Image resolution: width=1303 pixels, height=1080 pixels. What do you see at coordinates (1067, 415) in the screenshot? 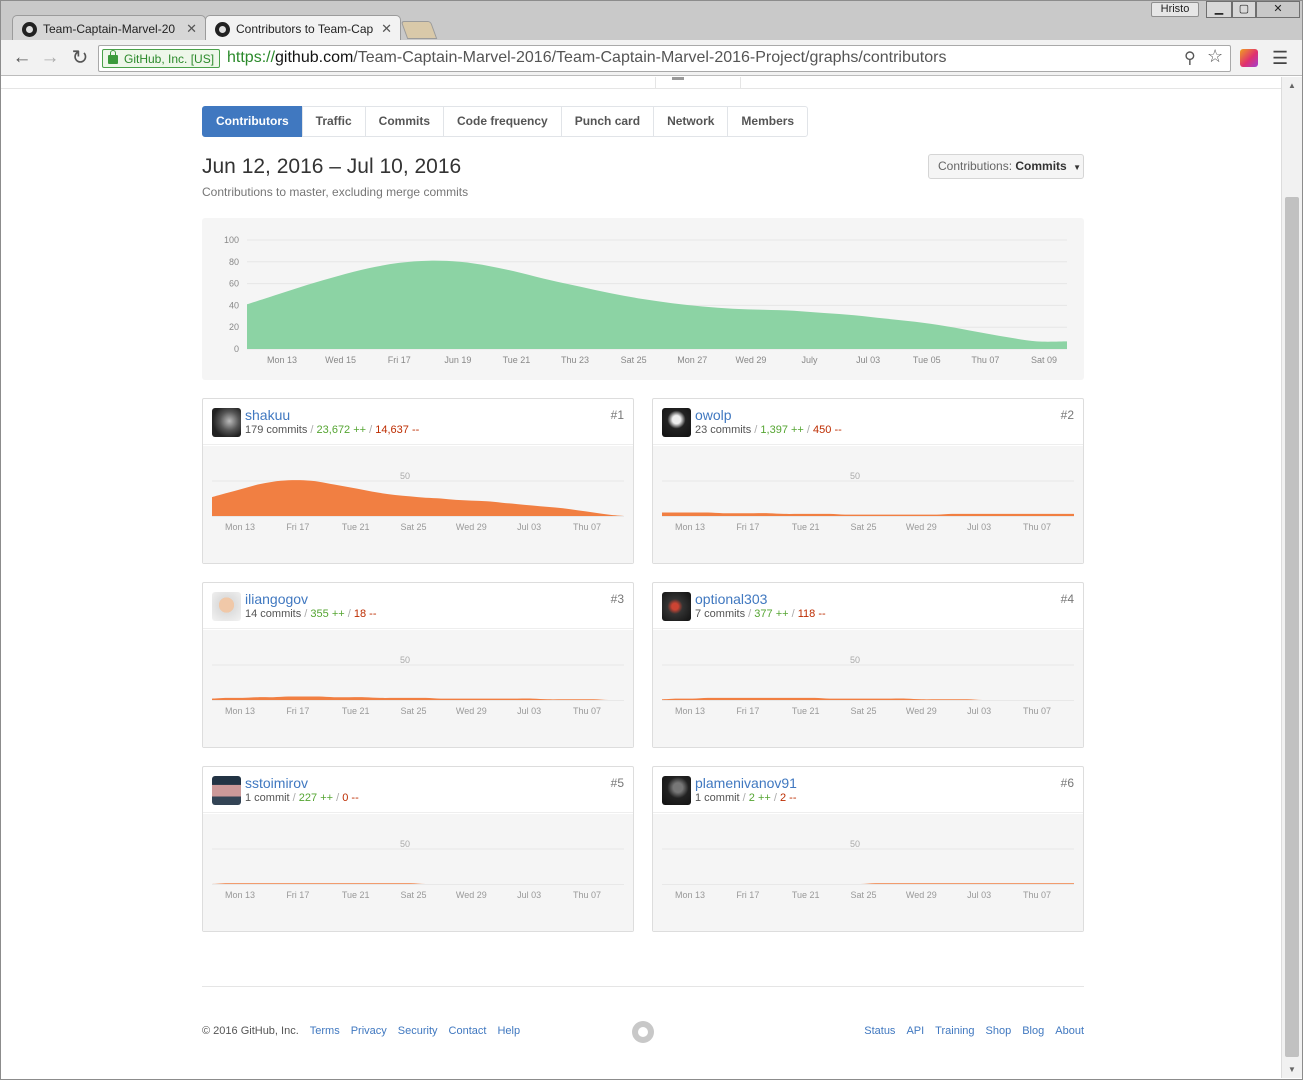
I see `contributor-rank: #2` at bounding box center [1067, 415].